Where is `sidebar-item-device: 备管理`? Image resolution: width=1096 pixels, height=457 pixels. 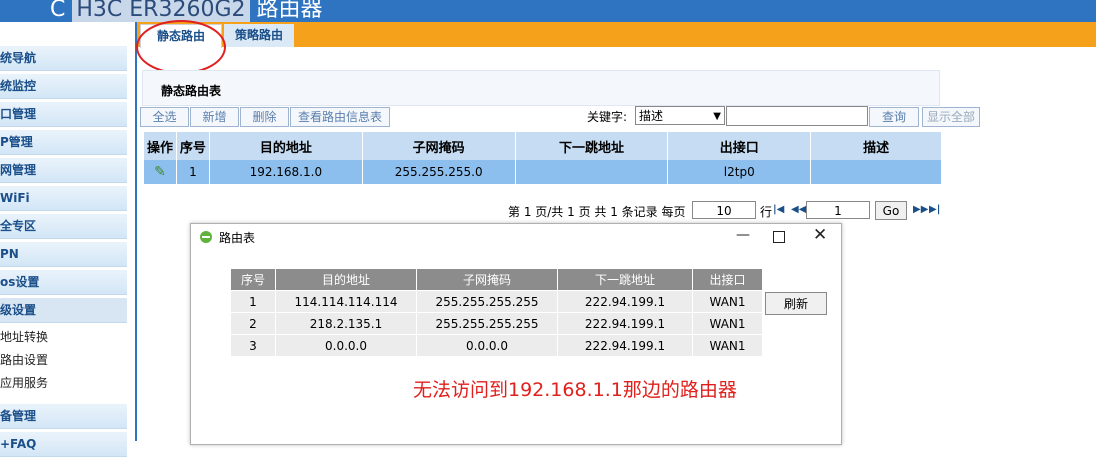
sidebar-item-device: 备管理 is located at coordinates (63, 416).